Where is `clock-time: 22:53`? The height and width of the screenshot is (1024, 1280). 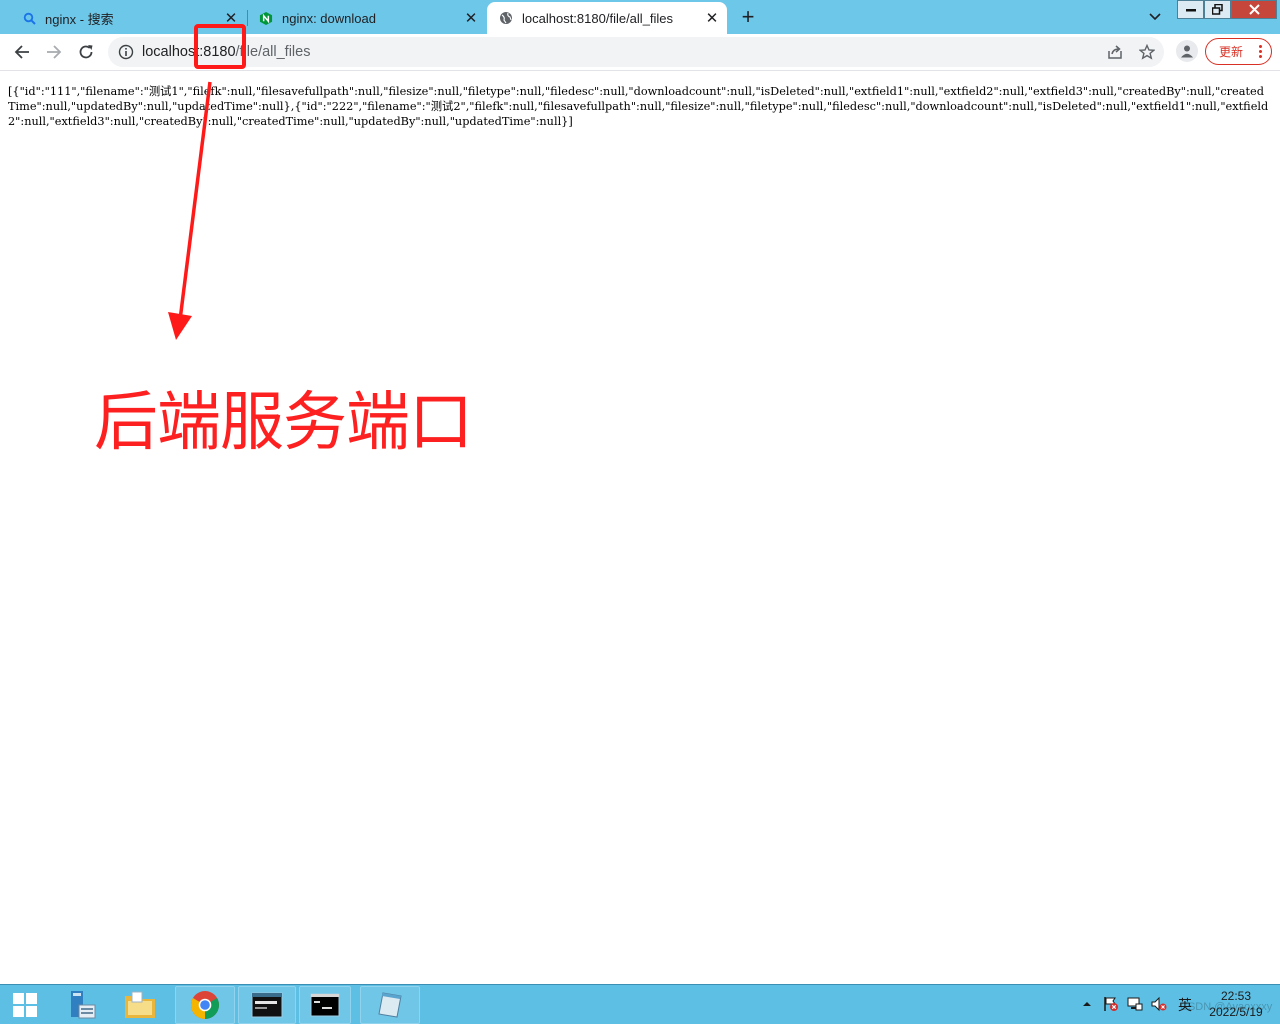
clock-time: 22:53 is located at coordinates (1236, 996).